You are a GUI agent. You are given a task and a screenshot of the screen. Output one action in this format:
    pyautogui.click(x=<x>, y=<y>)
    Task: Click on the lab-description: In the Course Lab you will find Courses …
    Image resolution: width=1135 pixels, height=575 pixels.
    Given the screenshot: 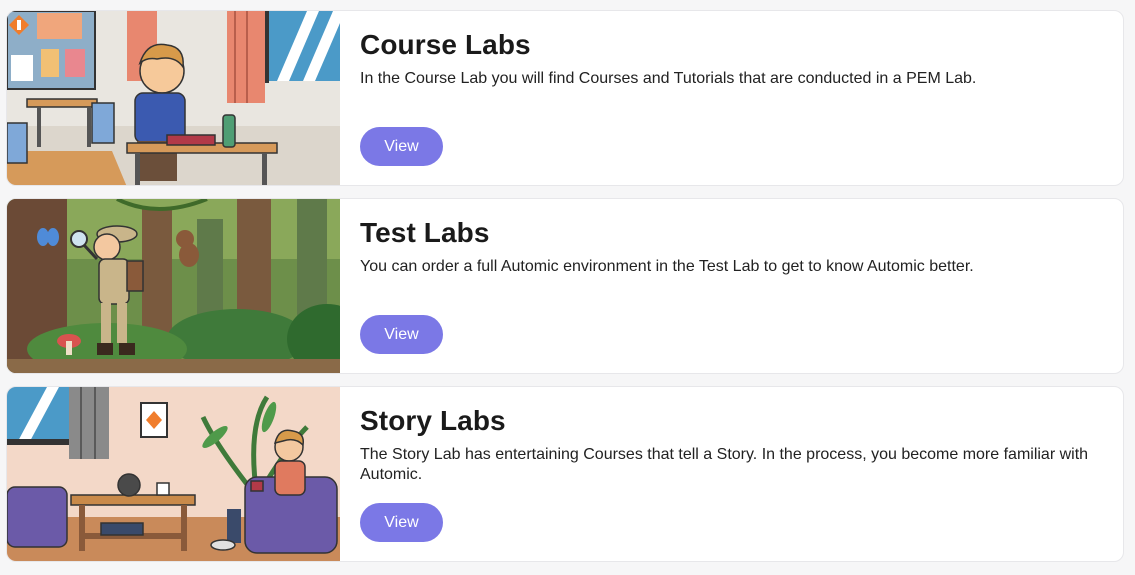 What is the action you would take?
    pyautogui.click(x=668, y=78)
    